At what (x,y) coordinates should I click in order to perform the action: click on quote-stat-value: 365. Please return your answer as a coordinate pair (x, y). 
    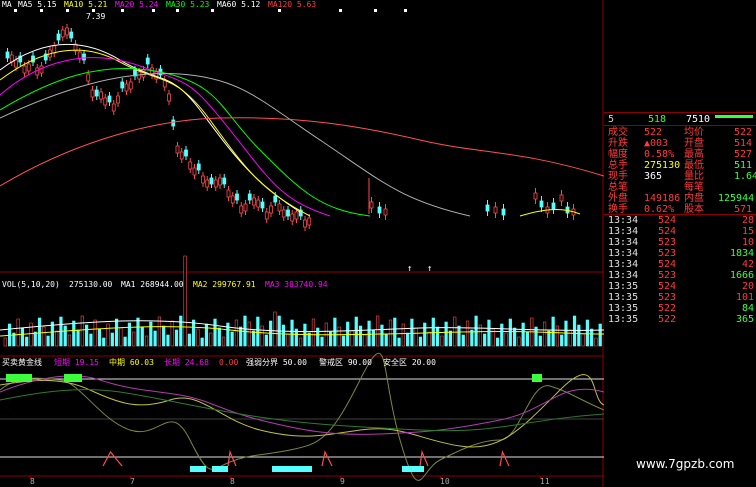
    Looking at the image, I should click on (653, 176).